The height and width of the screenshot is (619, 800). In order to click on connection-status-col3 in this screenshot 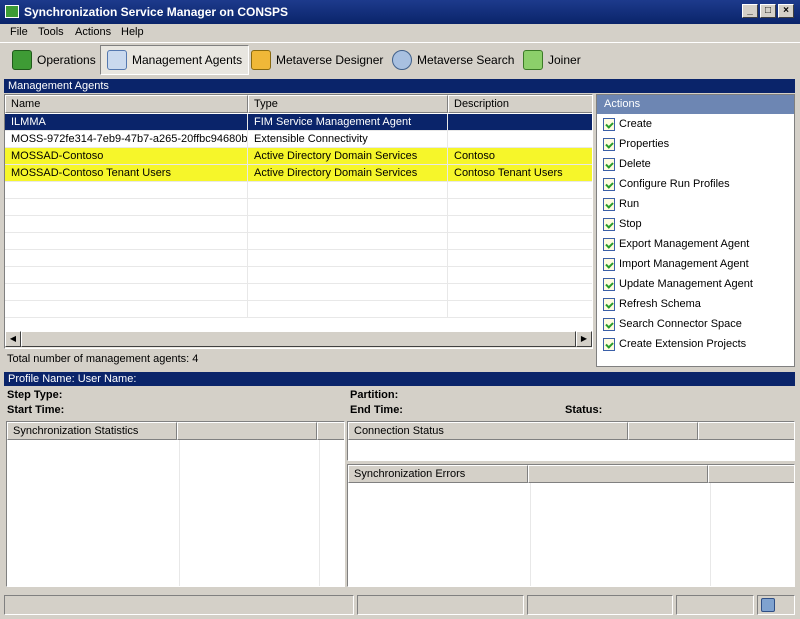, I will do `click(746, 431)`.